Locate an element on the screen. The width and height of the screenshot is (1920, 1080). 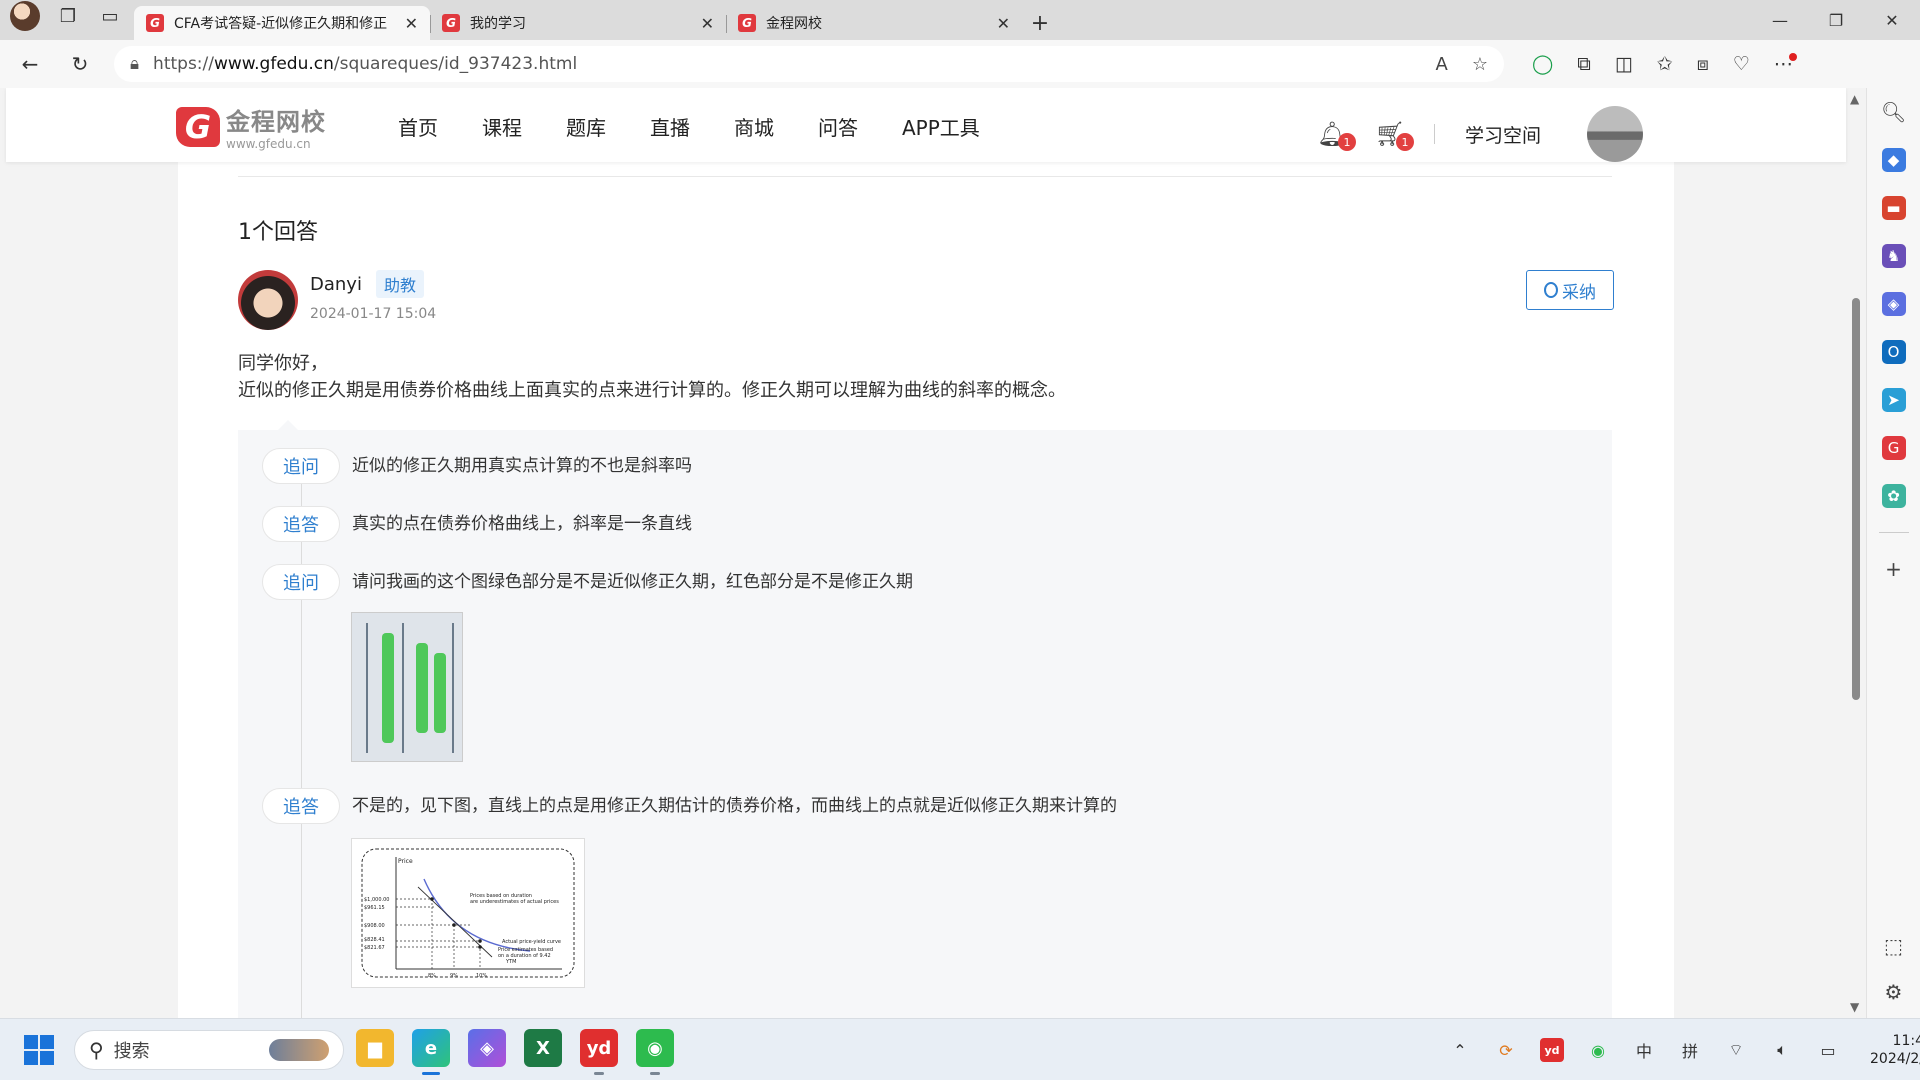
more-menu-icon: ⋯ is located at coordinates (1785, 64).